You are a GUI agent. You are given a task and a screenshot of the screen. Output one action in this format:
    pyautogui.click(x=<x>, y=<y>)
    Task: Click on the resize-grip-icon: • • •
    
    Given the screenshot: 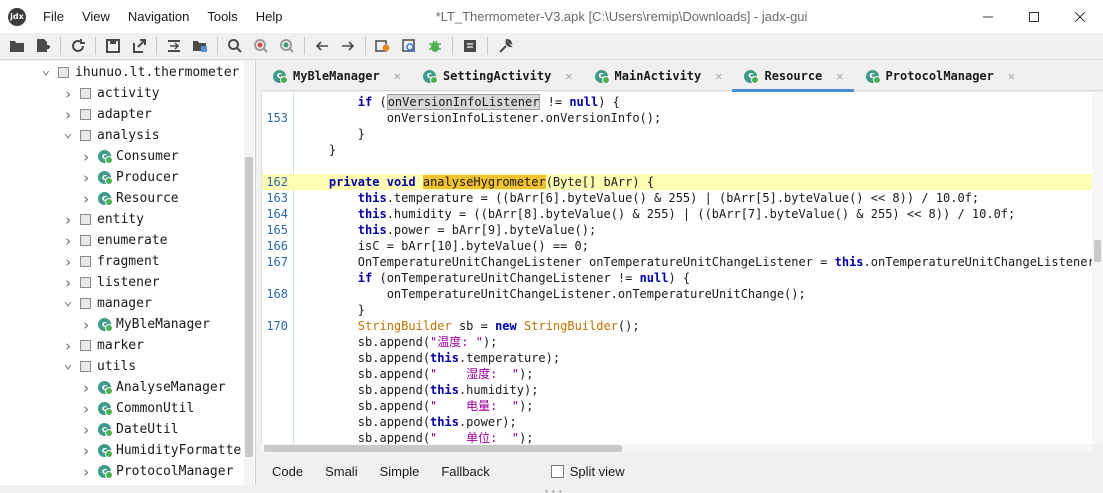 What is the action you would take?
    pyautogui.click(x=554, y=490)
    